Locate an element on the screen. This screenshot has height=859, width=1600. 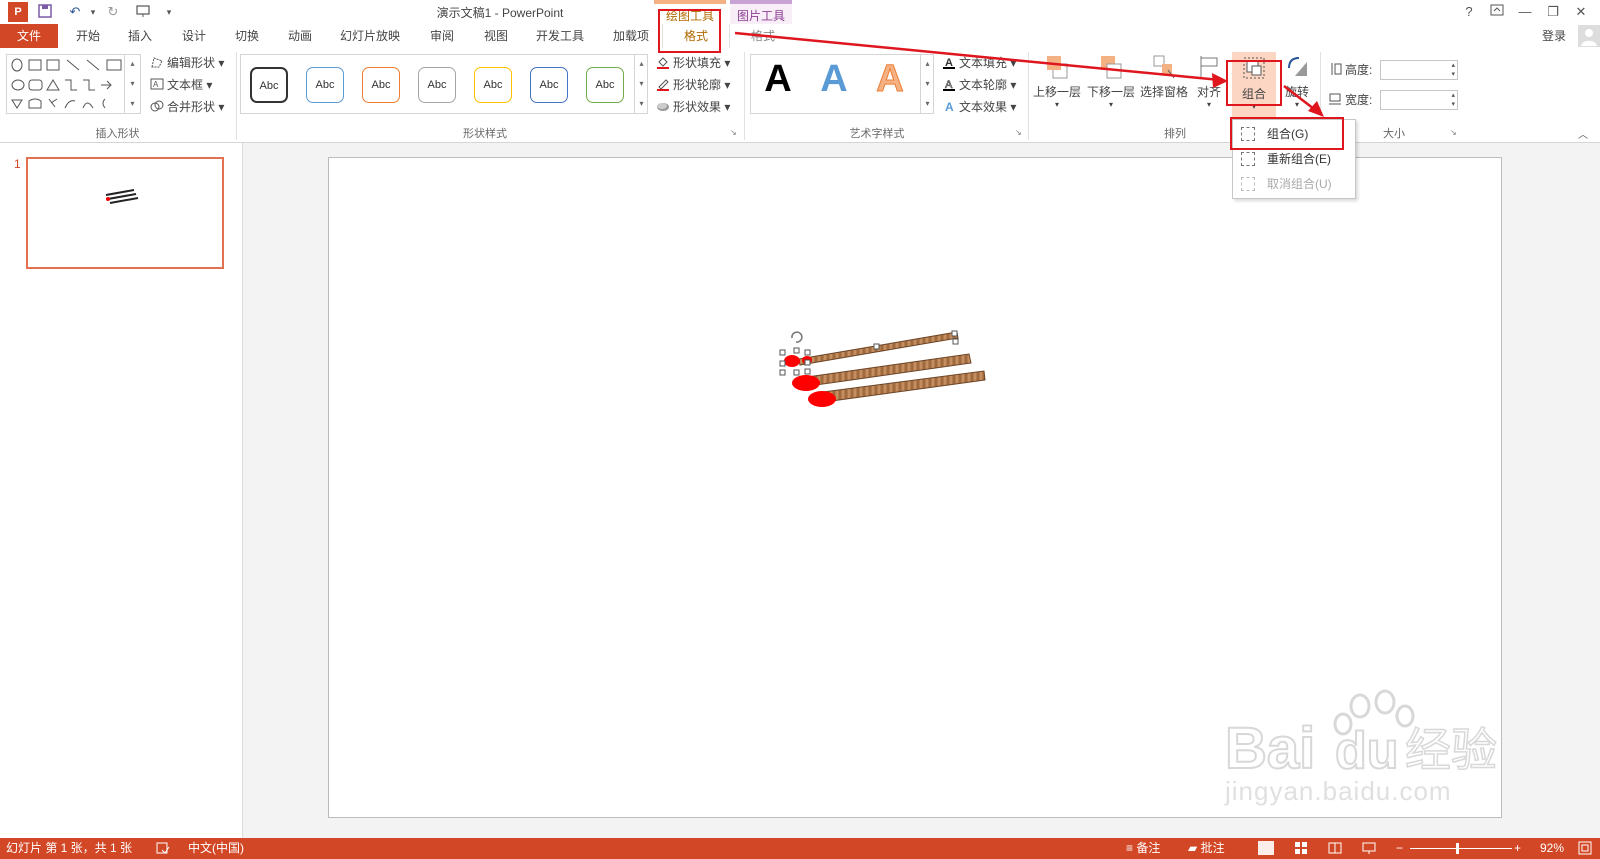
selection-pane-button: 选择窗格 is located at coordinates (1164, 77).